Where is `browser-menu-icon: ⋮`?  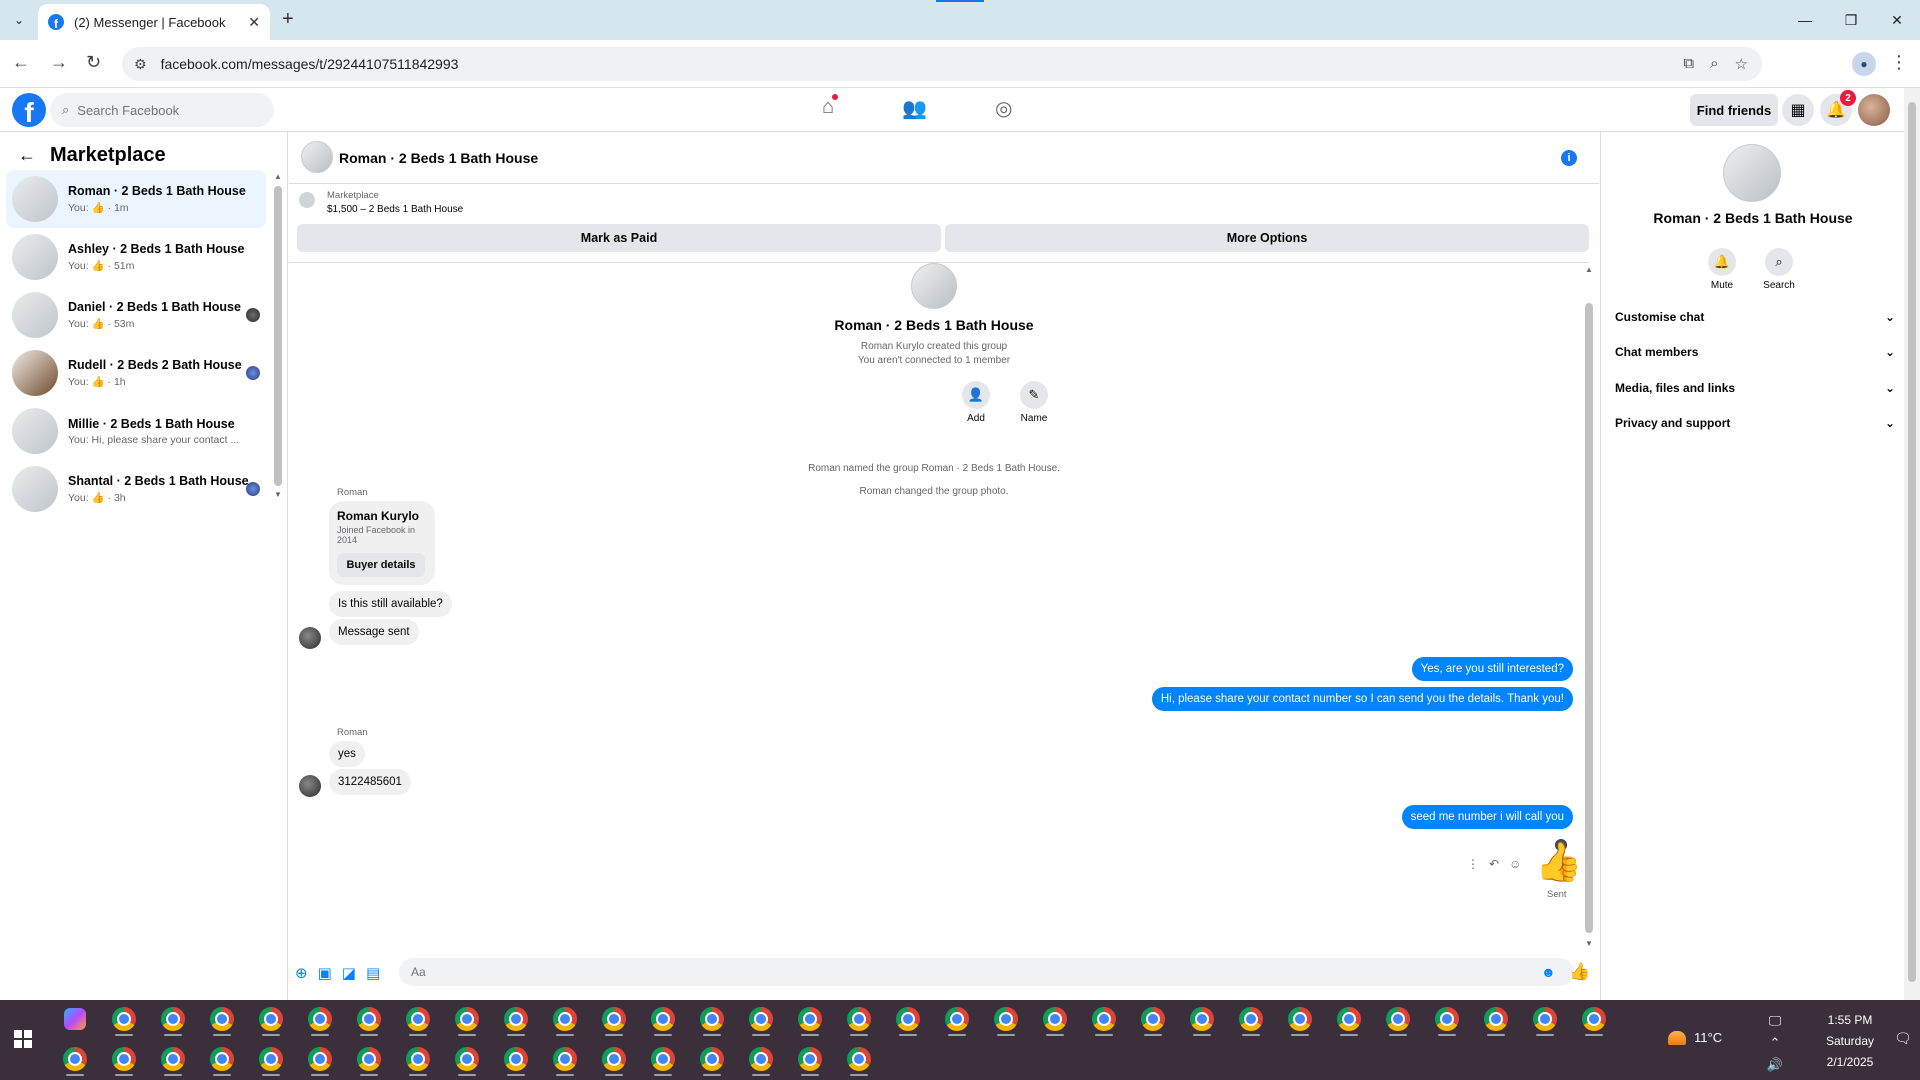 browser-menu-icon: ⋮ is located at coordinates (1899, 62).